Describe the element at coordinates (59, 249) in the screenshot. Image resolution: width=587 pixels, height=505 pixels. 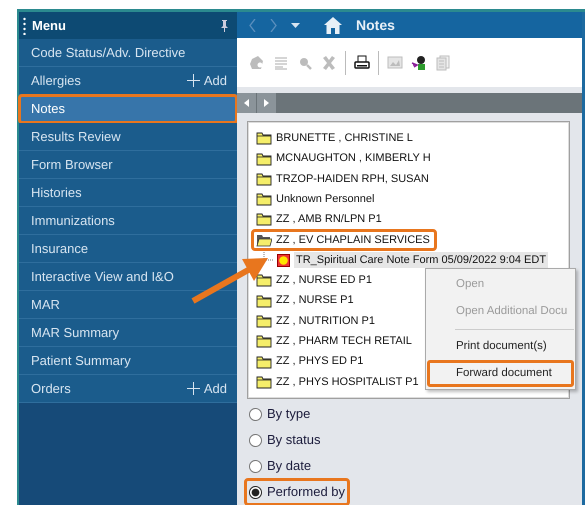
I see `menu-item-label: Insurance` at that location.